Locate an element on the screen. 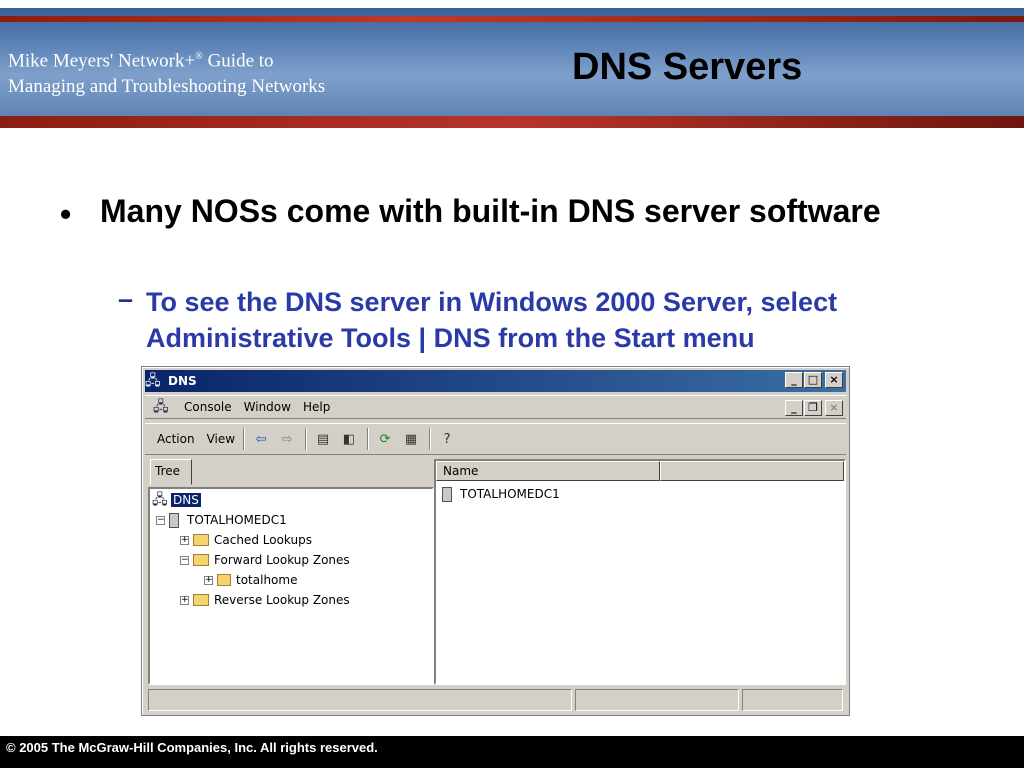 This screenshot has width=1024, height=768. close-button: × is located at coordinates (834, 380).